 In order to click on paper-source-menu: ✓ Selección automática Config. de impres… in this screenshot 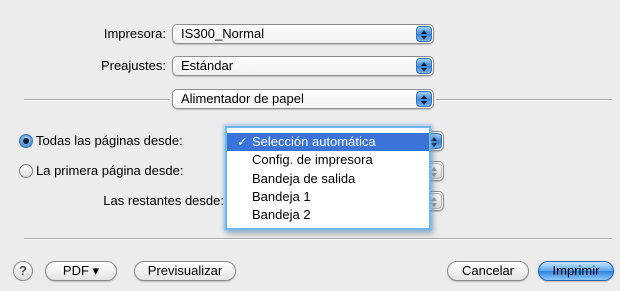, I will do `click(328, 178)`.